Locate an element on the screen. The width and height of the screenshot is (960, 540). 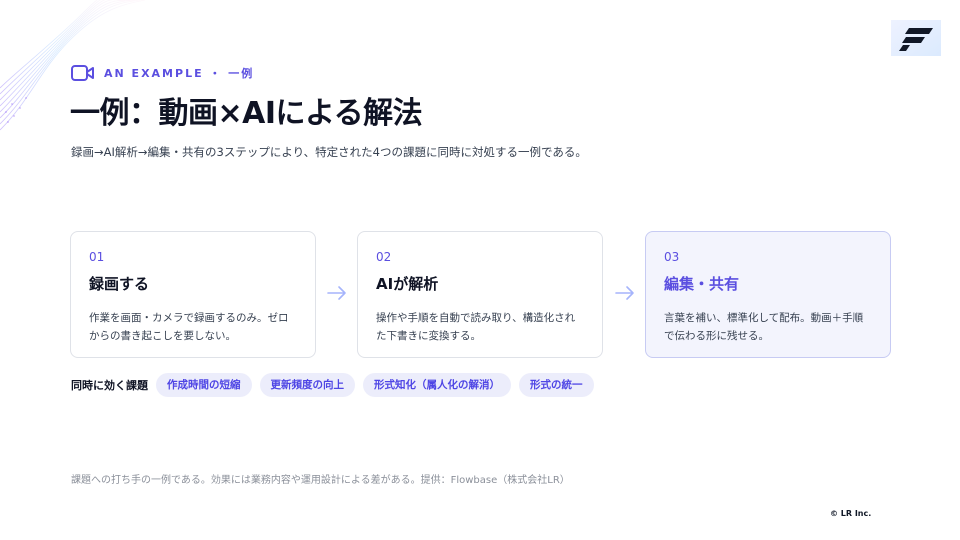
step-title: 編集・共有 is located at coordinates (702, 284).